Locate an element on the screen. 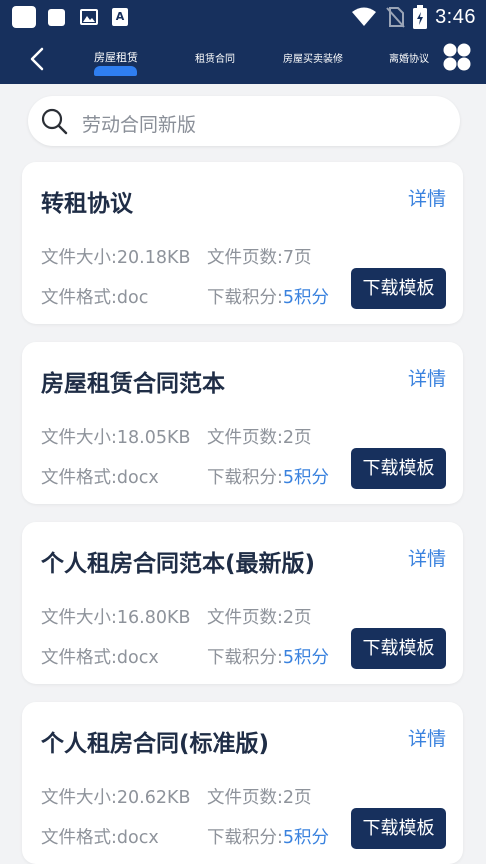 This screenshot has height=864, width=486. category-grid-icon is located at coordinates (457, 57).